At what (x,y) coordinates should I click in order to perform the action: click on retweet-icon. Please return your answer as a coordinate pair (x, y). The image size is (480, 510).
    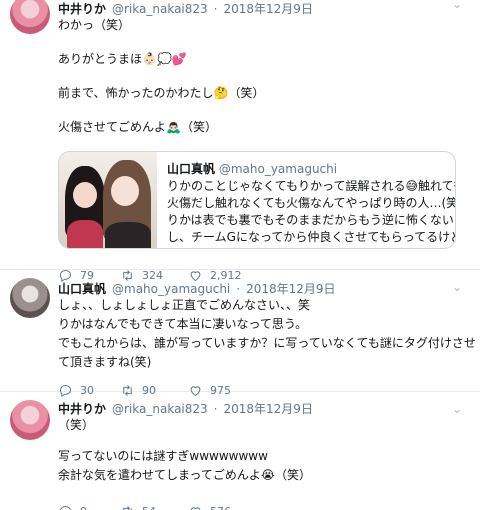
    Looking at the image, I should click on (127, 507).